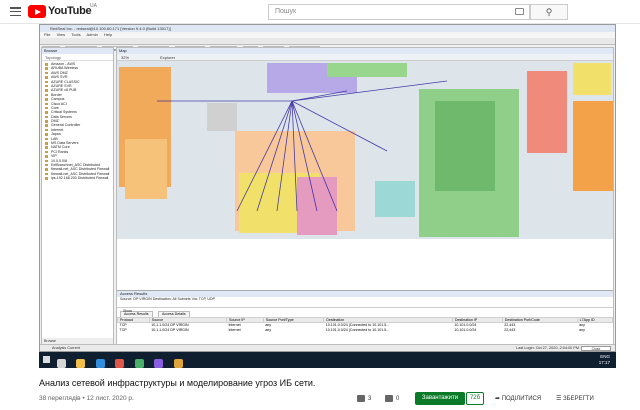 Image resolution: width=640 pixels, height=410 pixels. What do you see at coordinates (596, 348) in the screenshot?
I see `close-button: Close` at bounding box center [596, 348].